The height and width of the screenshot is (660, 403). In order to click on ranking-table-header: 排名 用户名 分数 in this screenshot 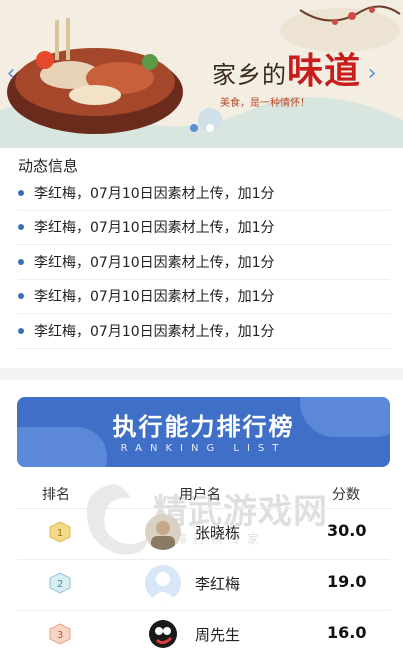, I will do `click(203, 493)`.